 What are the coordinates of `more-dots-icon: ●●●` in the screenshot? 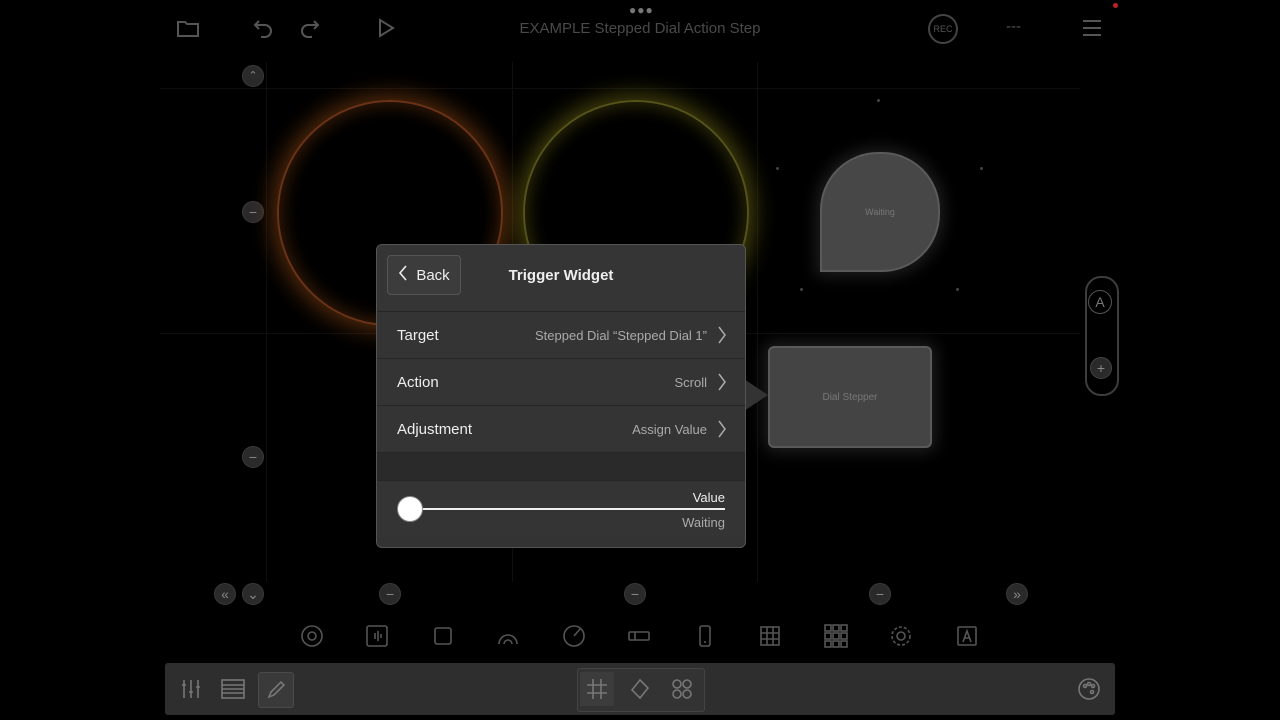 It's located at (641, 10).